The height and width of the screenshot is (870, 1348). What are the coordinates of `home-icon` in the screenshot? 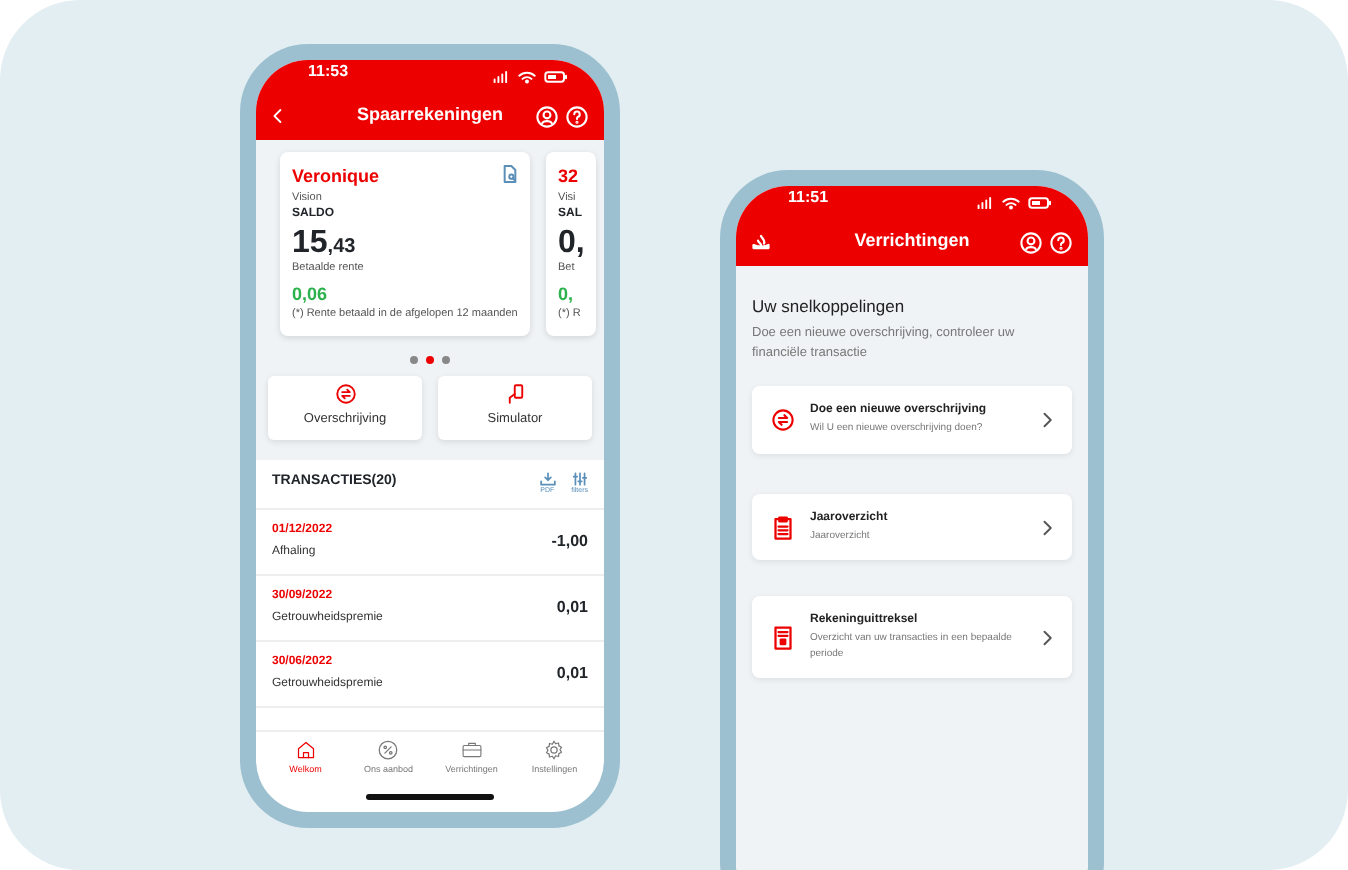 It's located at (305, 750).